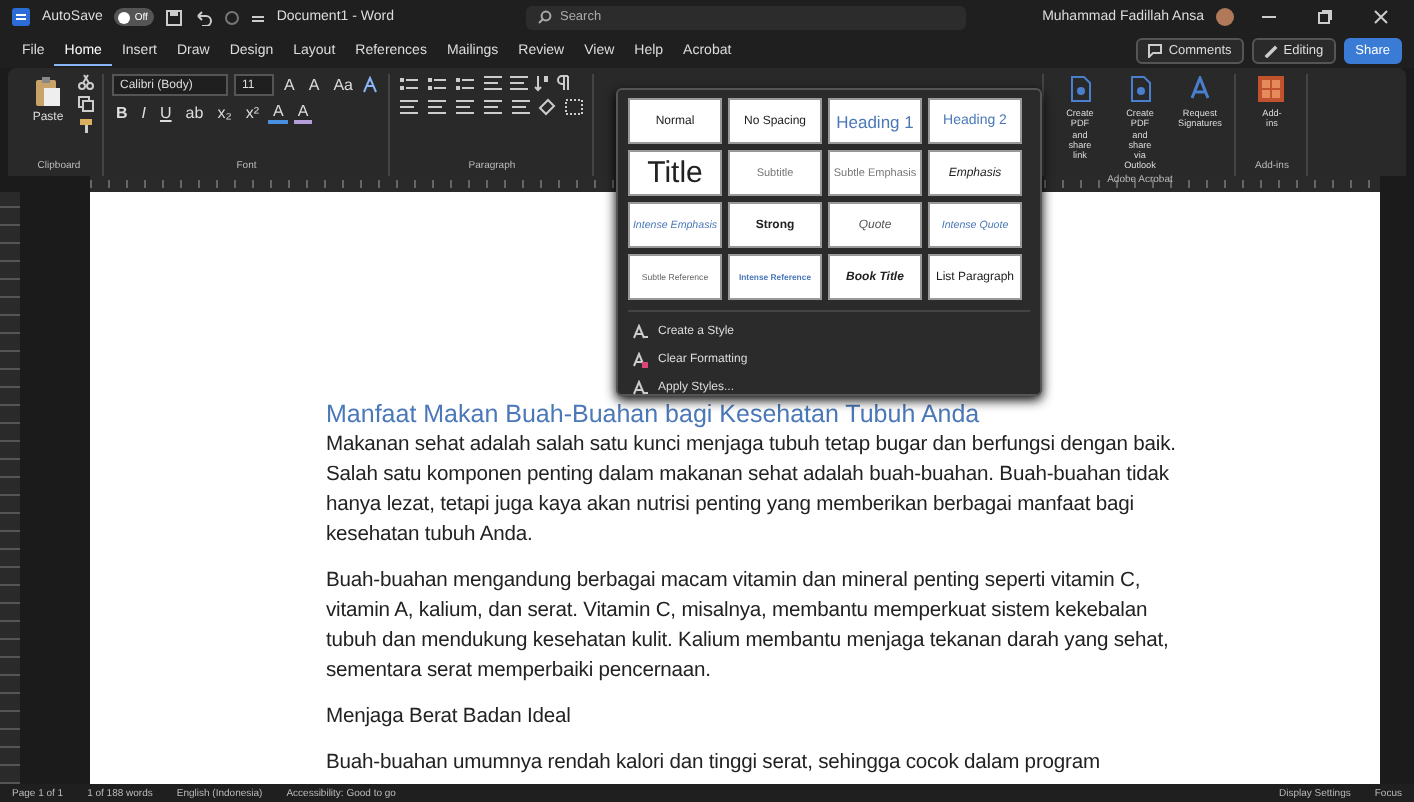 The height and width of the screenshot is (802, 1414). Describe the element at coordinates (252, 113) in the screenshot. I see `format-button: x²` at that location.